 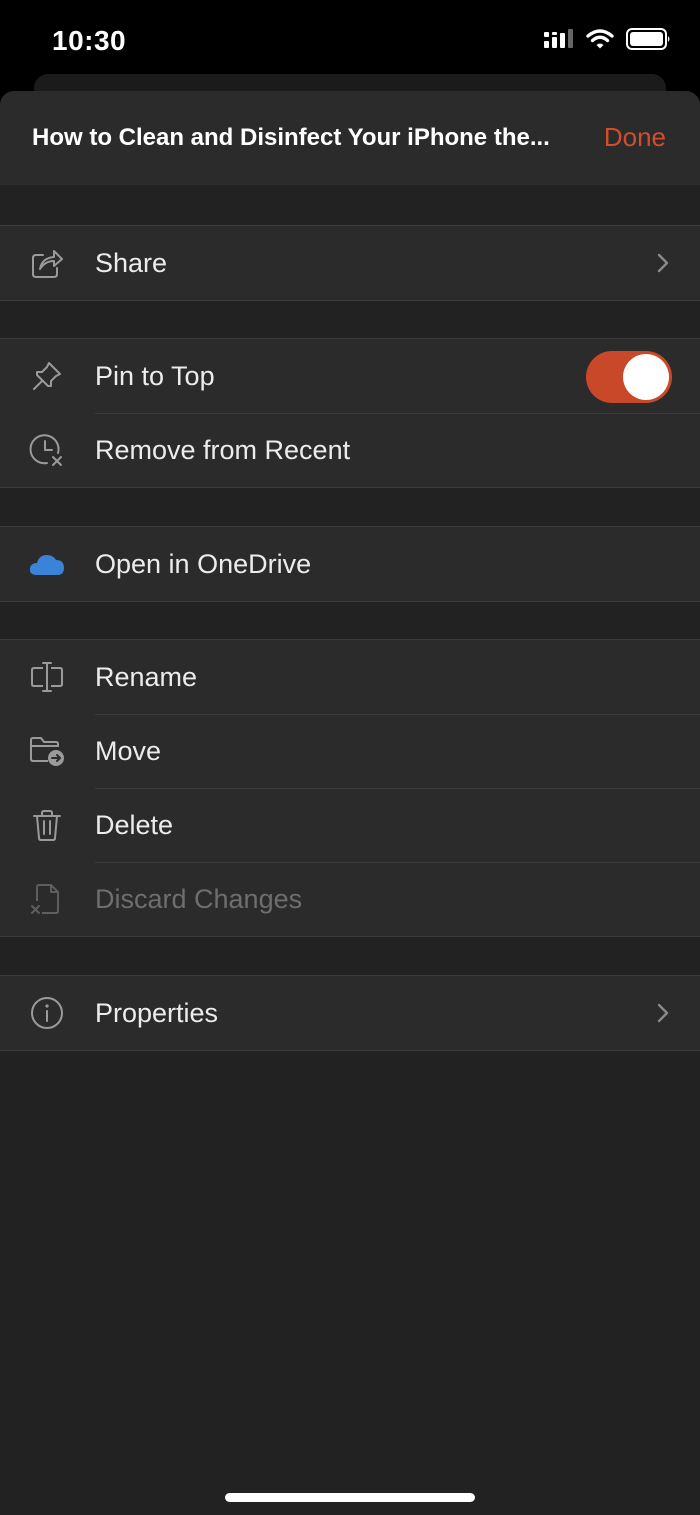 I want to click on move-row: Move, so click(x=350, y=751).